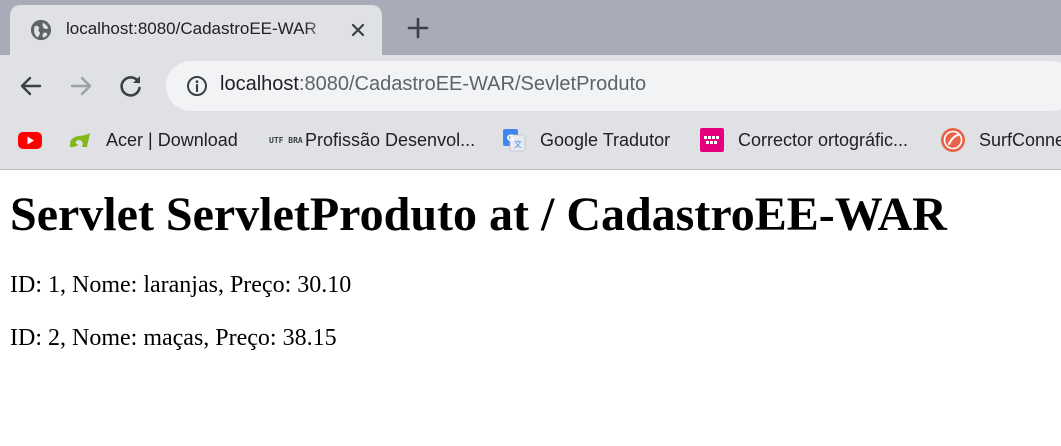  Describe the element at coordinates (605, 139) in the screenshot. I see `bookmark-label: Google Tradutor` at that location.